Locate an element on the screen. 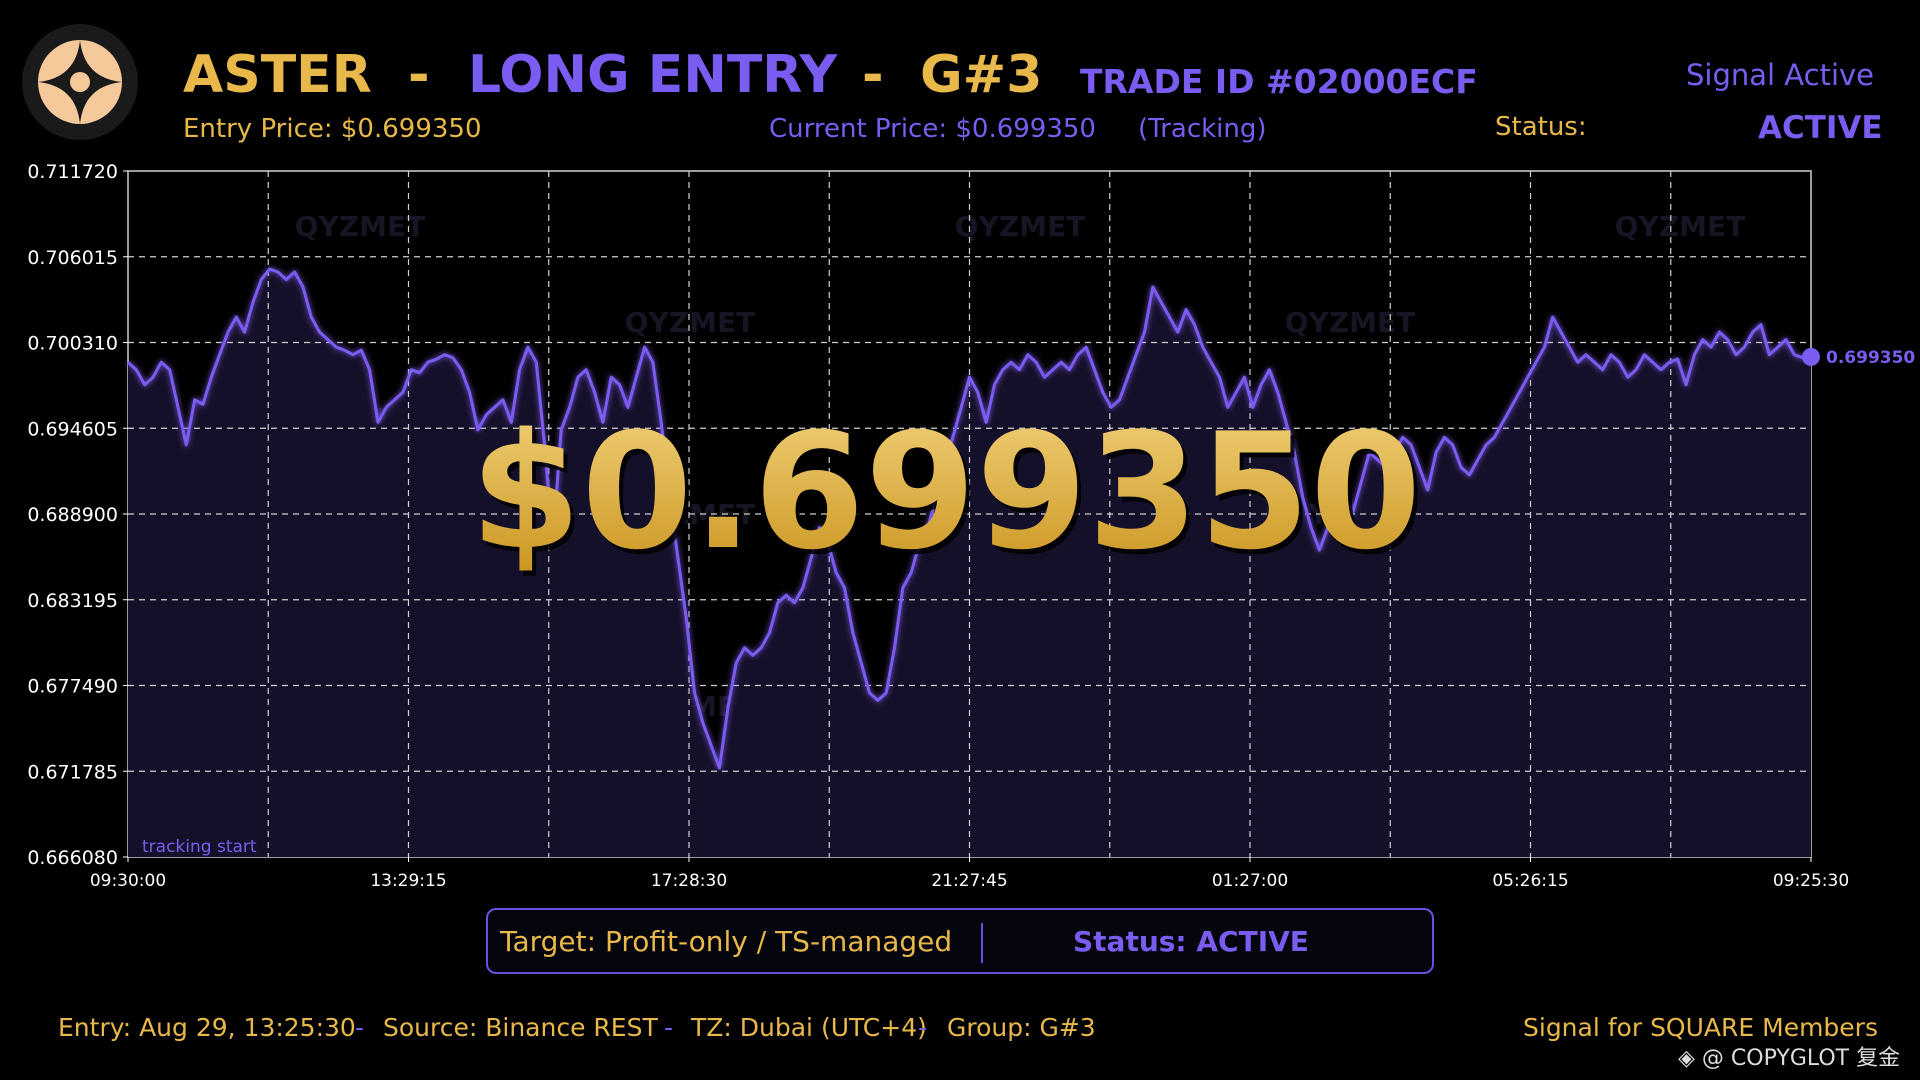 The height and width of the screenshot is (1080, 1920). x-tick-label: 21:27:45 is located at coordinates (969, 881).